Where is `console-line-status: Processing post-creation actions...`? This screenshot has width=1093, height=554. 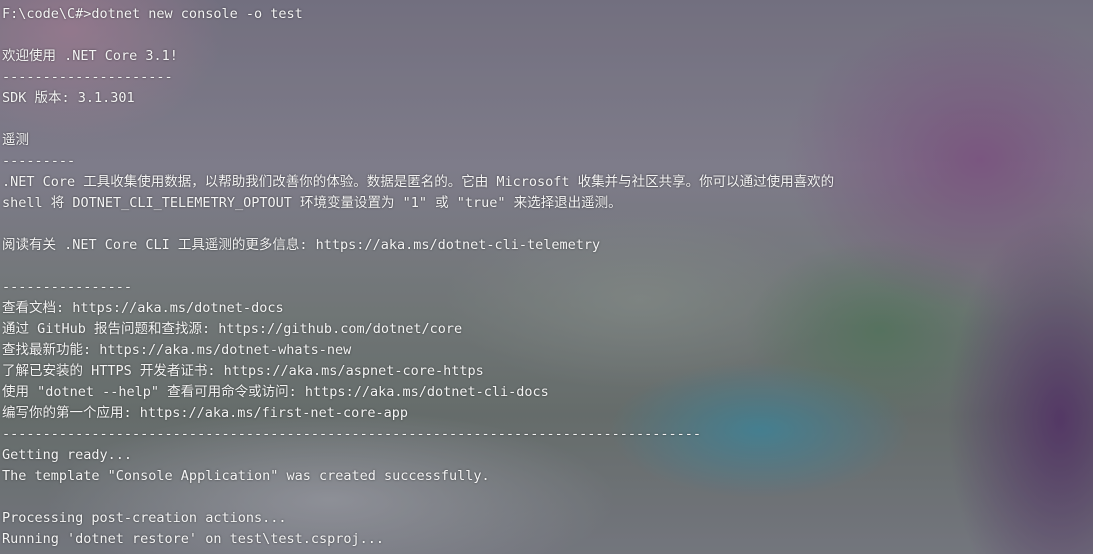 console-line-status: Processing post-creation actions... is located at coordinates (144, 518).